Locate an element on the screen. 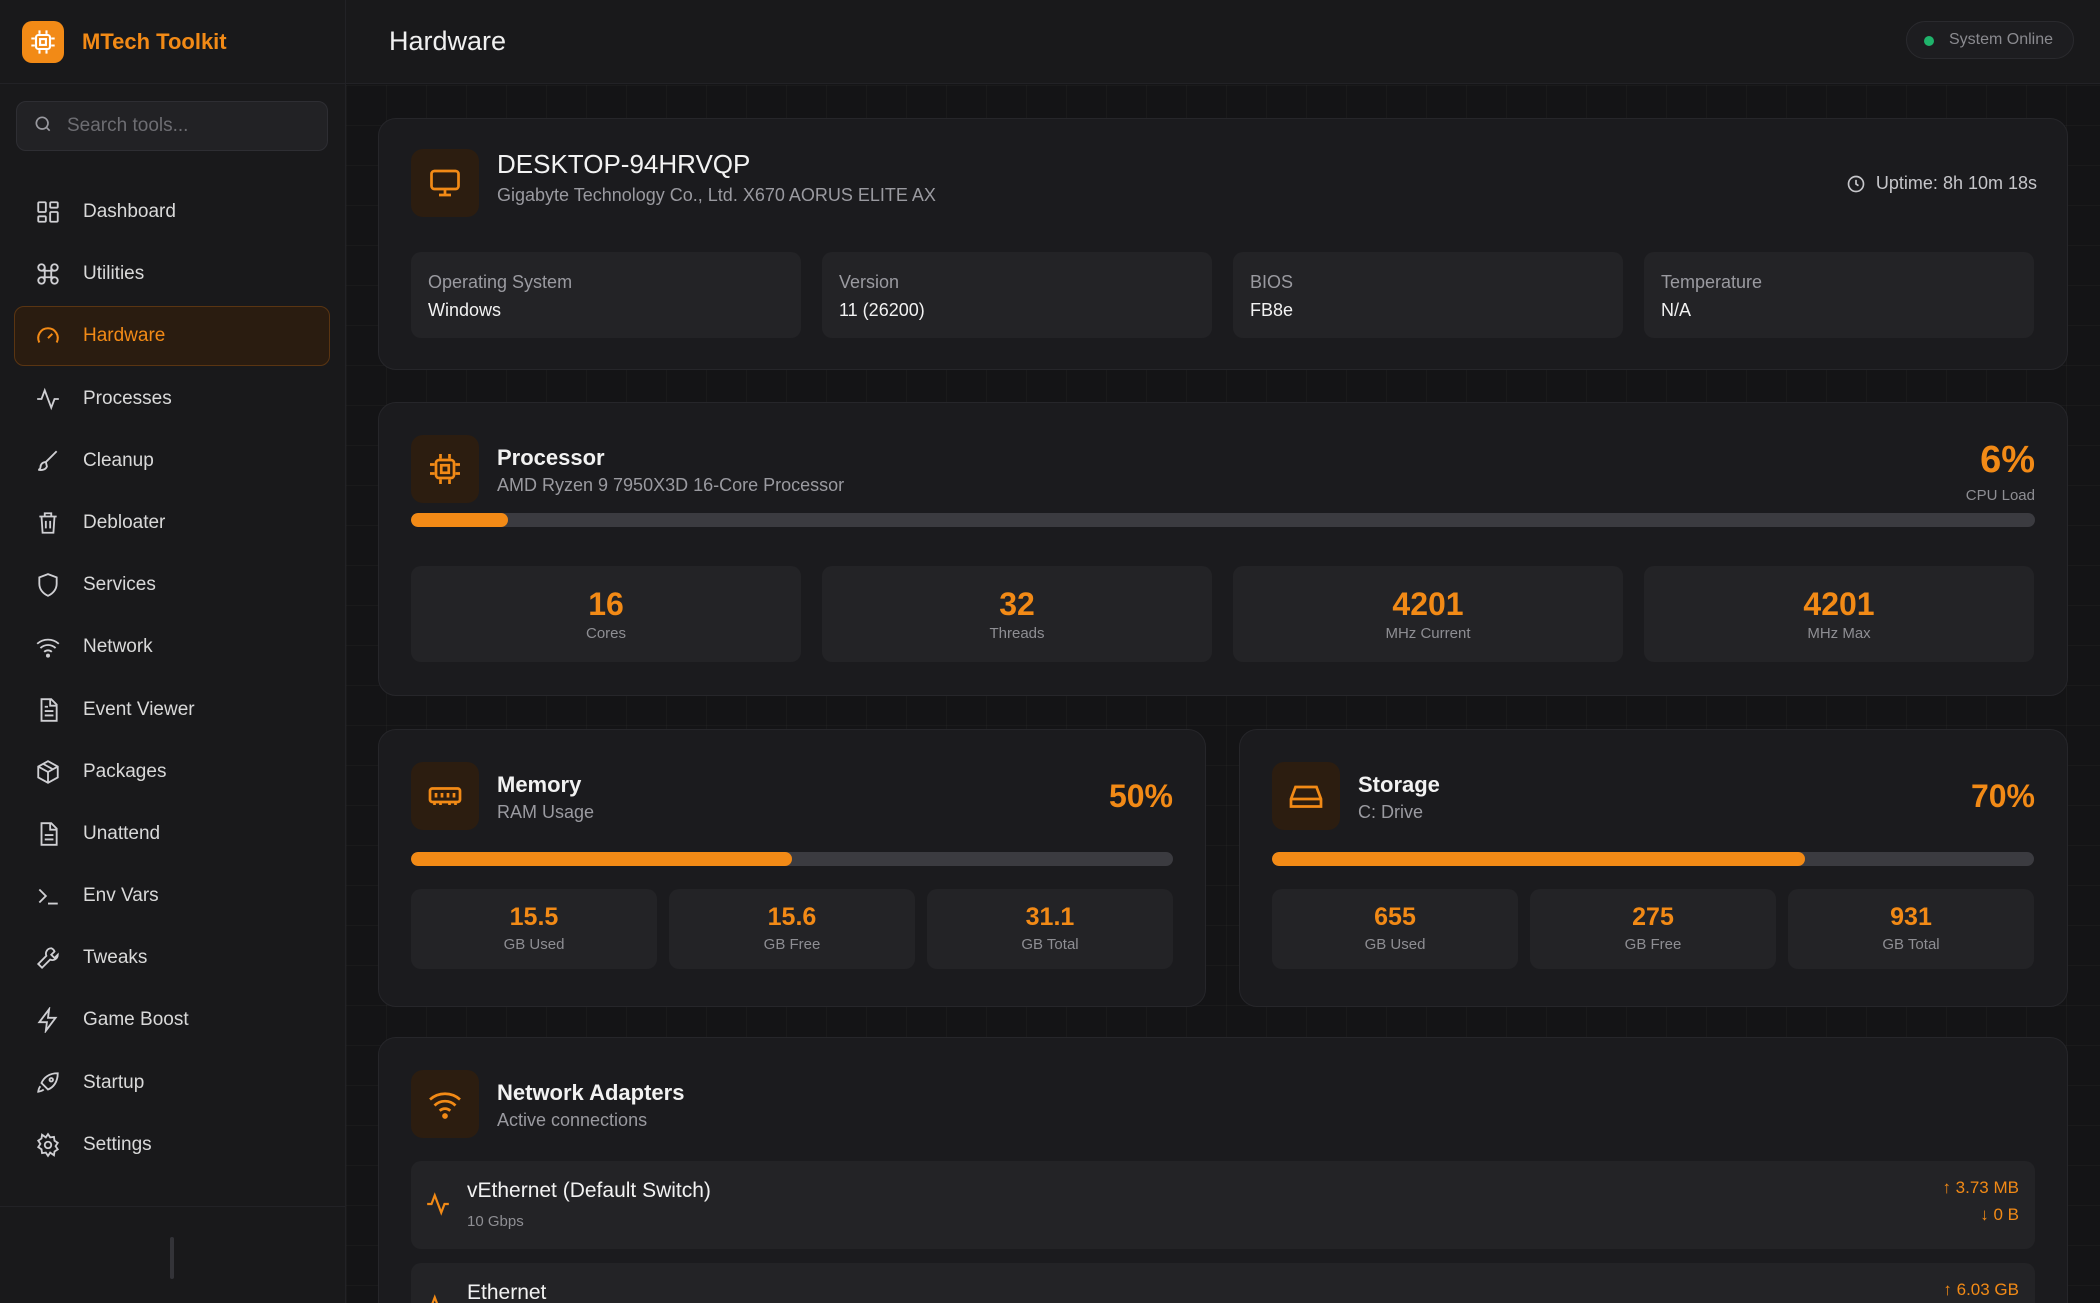  tile-label: BIOS is located at coordinates (1272, 282).